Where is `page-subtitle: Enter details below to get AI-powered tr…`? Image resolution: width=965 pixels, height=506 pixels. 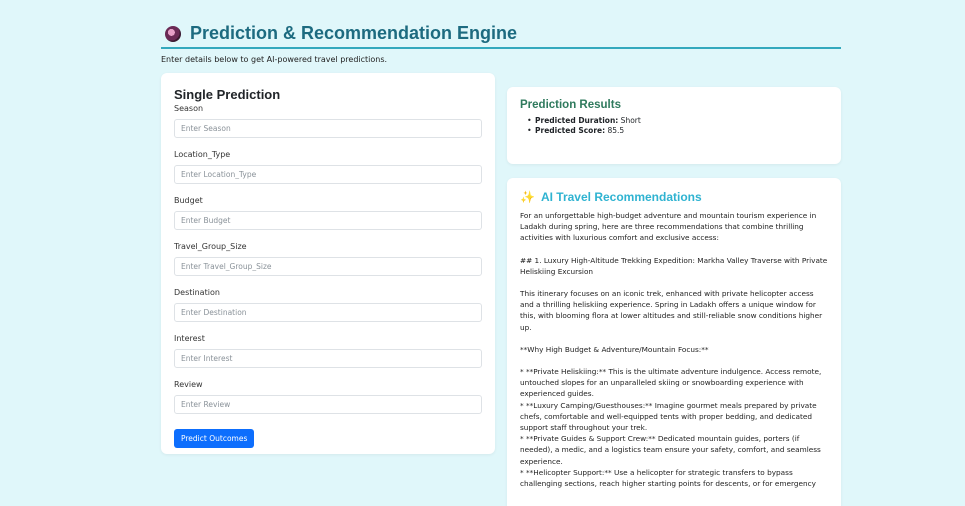
page-subtitle: Enter details below to get AI-powered tr… is located at coordinates (274, 59).